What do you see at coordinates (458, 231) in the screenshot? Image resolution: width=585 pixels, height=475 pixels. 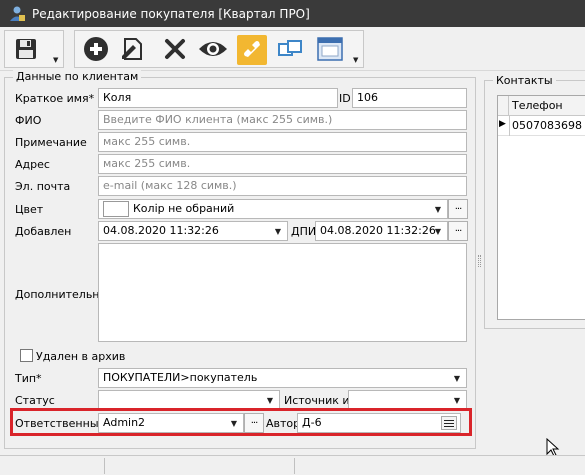 I see `dpi-more-button: ···` at bounding box center [458, 231].